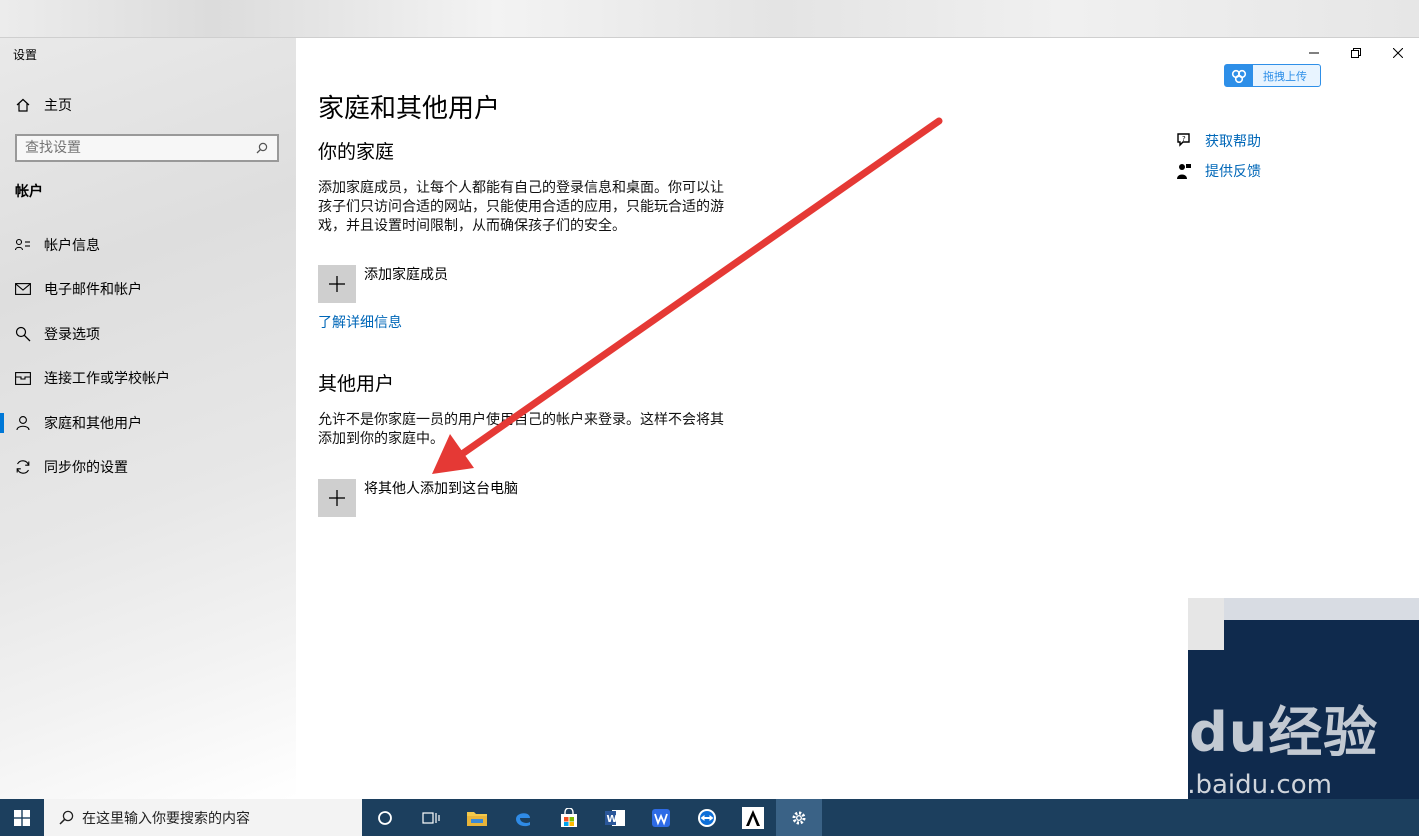 This screenshot has width=1419, height=836. What do you see at coordinates (1285, 76) in the screenshot?
I see `drag-upload-label: 拖拽上传` at bounding box center [1285, 76].